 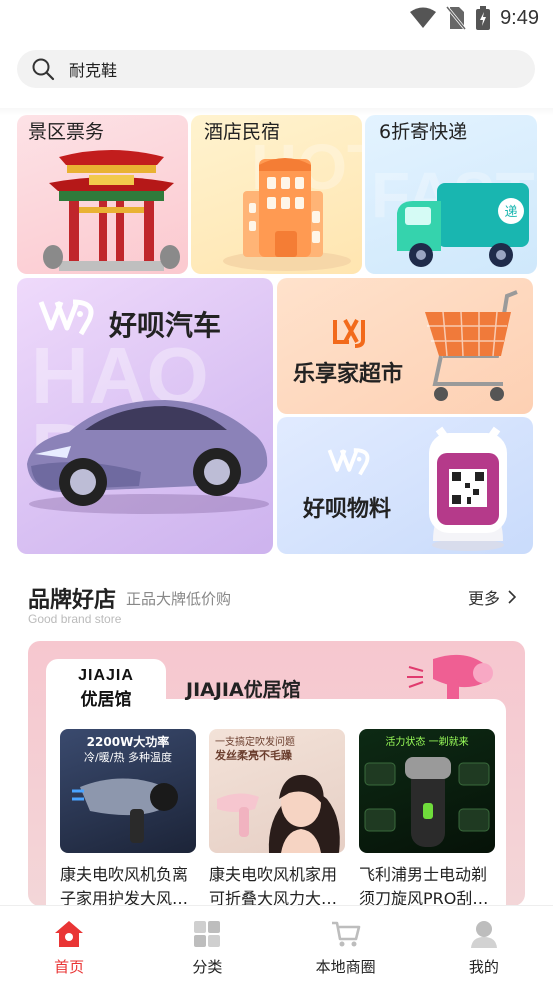 What do you see at coordinates (69, 934) in the screenshot?
I see `home-icon` at bounding box center [69, 934].